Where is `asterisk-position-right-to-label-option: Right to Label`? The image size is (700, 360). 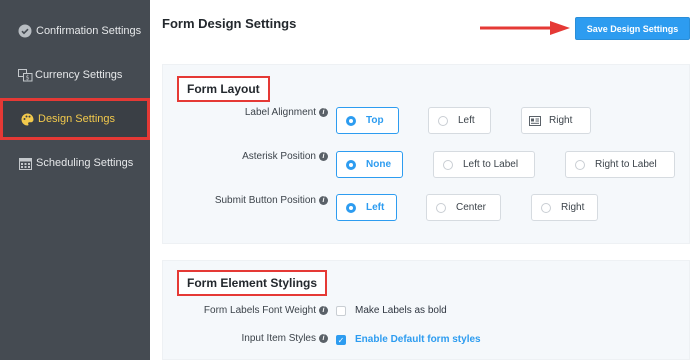
asterisk-position-right-to-label-option: Right to Label is located at coordinates (620, 164).